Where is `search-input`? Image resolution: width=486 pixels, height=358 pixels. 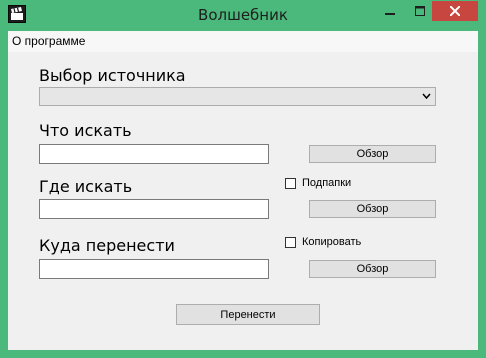 search-input is located at coordinates (154, 154).